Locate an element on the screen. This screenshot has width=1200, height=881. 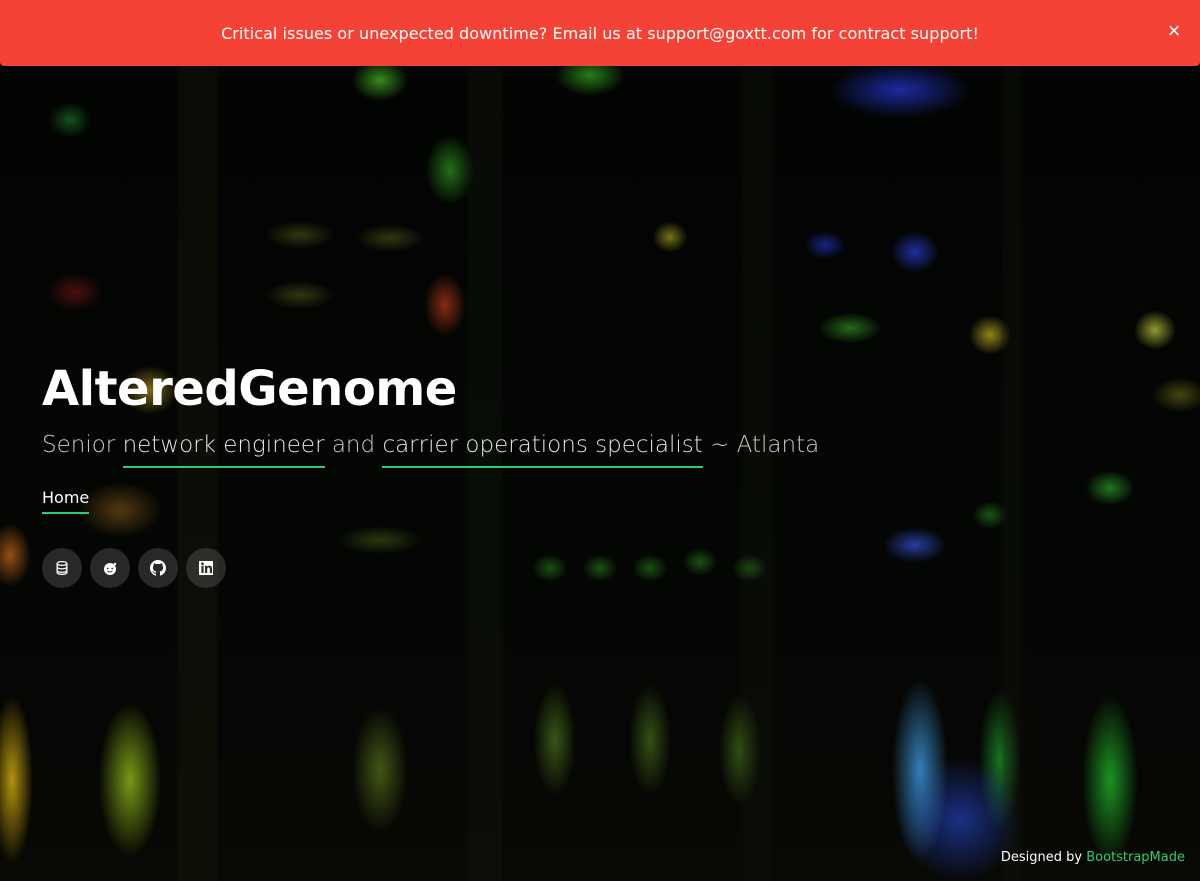
nav-link-home: Home is located at coordinates (66, 501).